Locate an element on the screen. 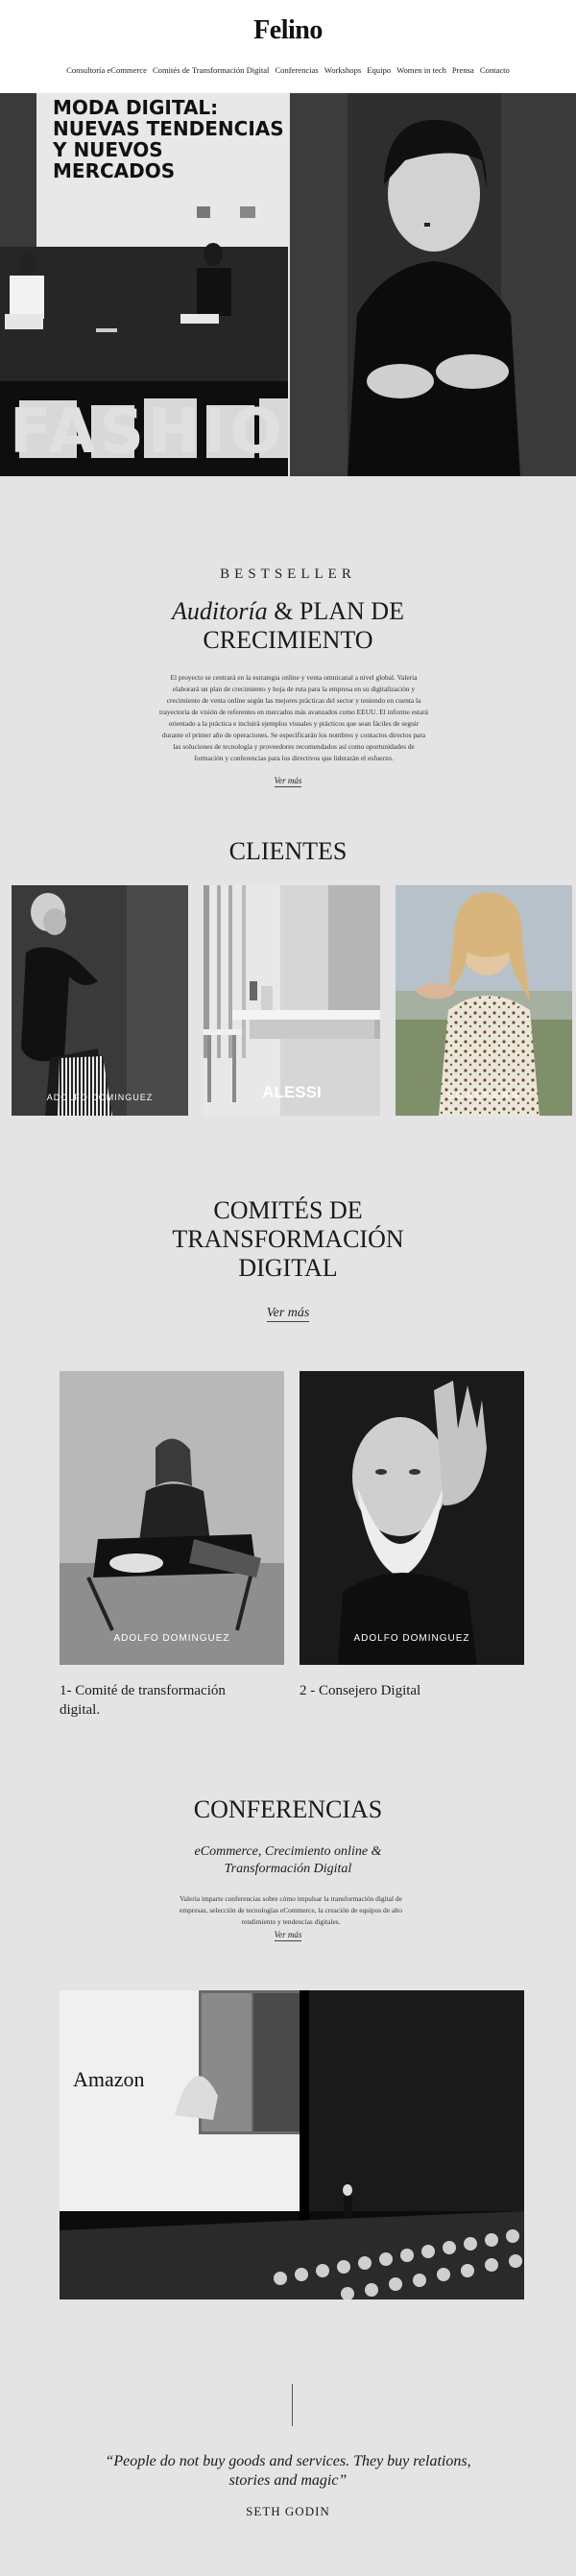 The height and width of the screenshot is (2576, 576). comite-card-1-photo: ADOLFO DOMINGUEZ is located at coordinates (172, 1518).